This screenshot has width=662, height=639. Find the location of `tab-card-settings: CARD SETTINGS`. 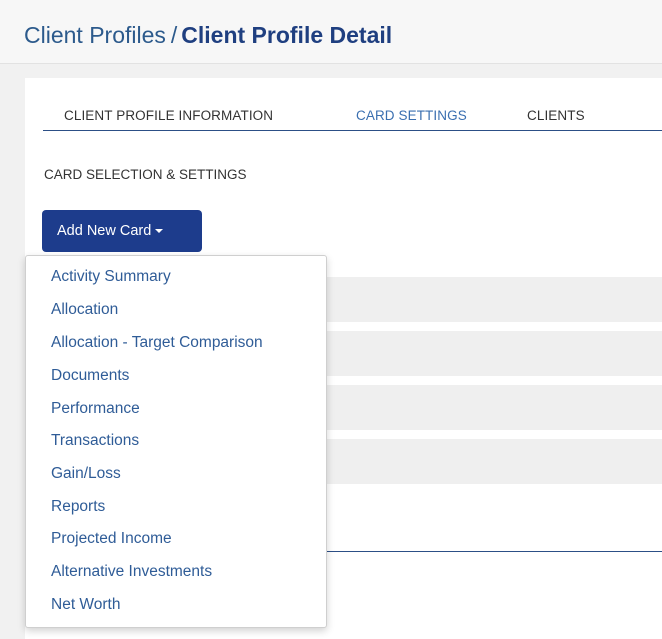

tab-card-settings: CARD SETTINGS is located at coordinates (411, 115).